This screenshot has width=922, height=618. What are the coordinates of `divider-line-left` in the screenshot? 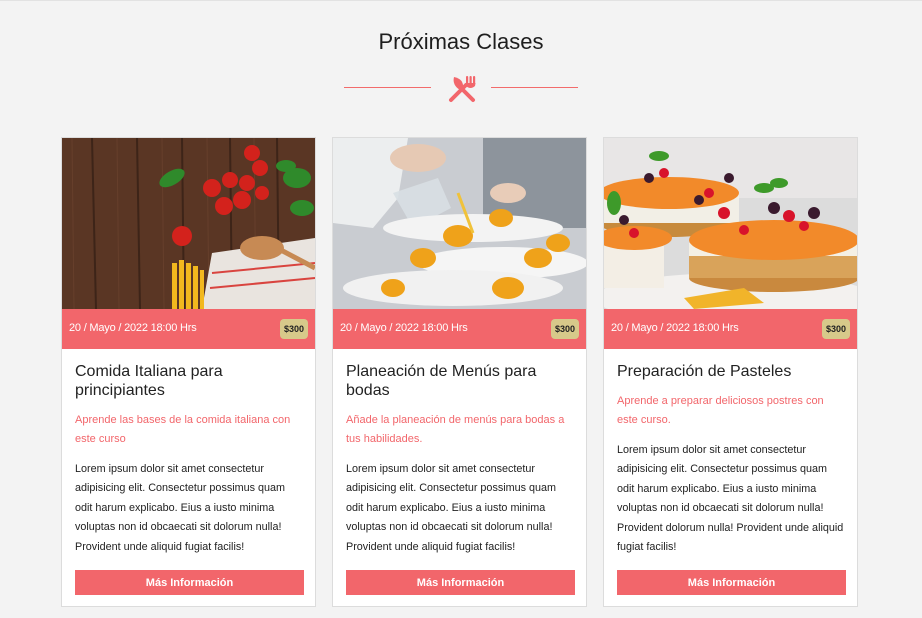 It's located at (387, 87).